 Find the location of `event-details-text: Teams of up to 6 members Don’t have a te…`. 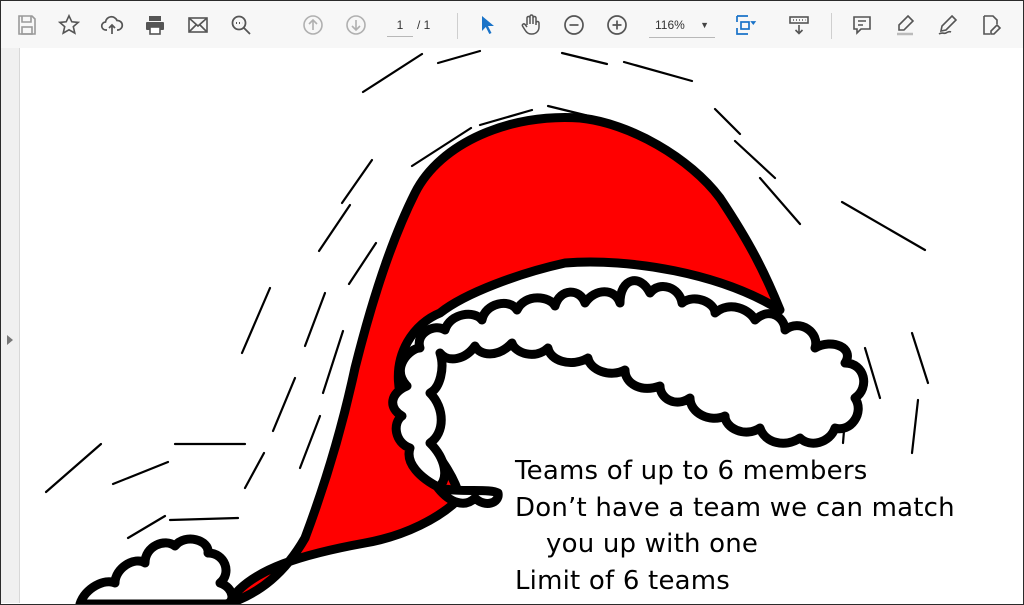

event-details-text: Teams of up to 6 members Don’t have a te… is located at coordinates (735, 526).